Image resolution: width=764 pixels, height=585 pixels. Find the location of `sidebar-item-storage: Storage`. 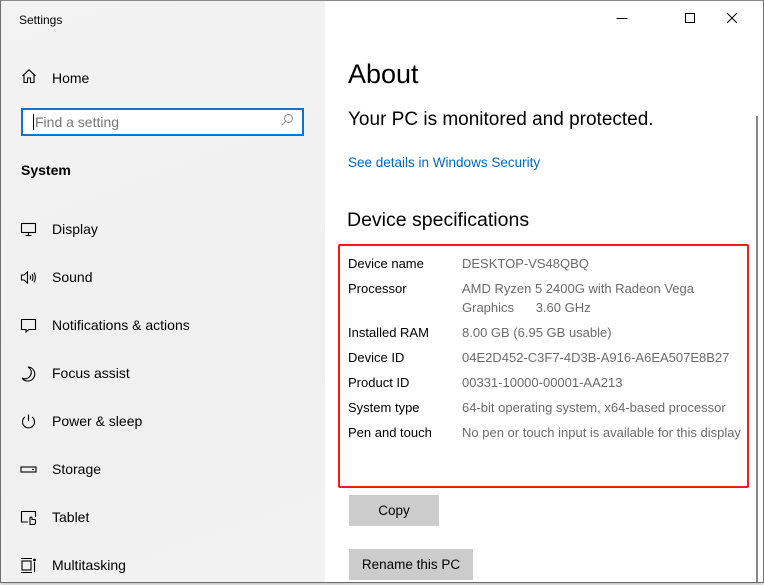

sidebar-item-storage: Storage is located at coordinates (163, 469).